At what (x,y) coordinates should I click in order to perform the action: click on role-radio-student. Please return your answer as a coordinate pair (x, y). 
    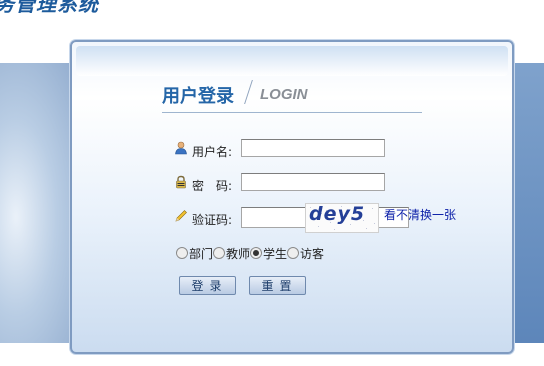
    Looking at the image, I should click on (256, 253).